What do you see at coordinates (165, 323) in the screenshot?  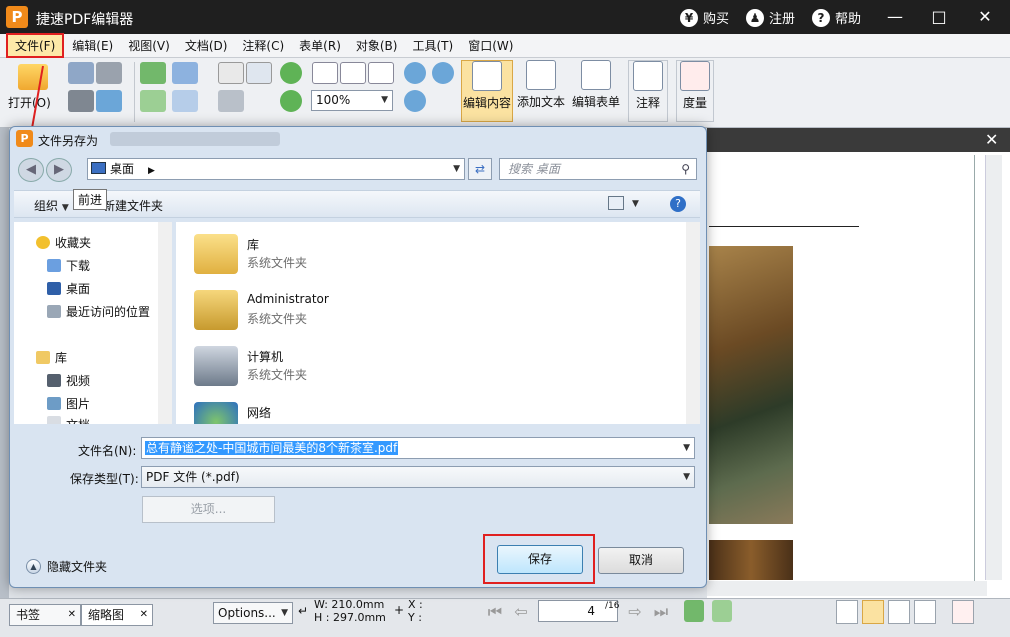 I see `navigation-scrollbar` at bounding box center [165, 323].